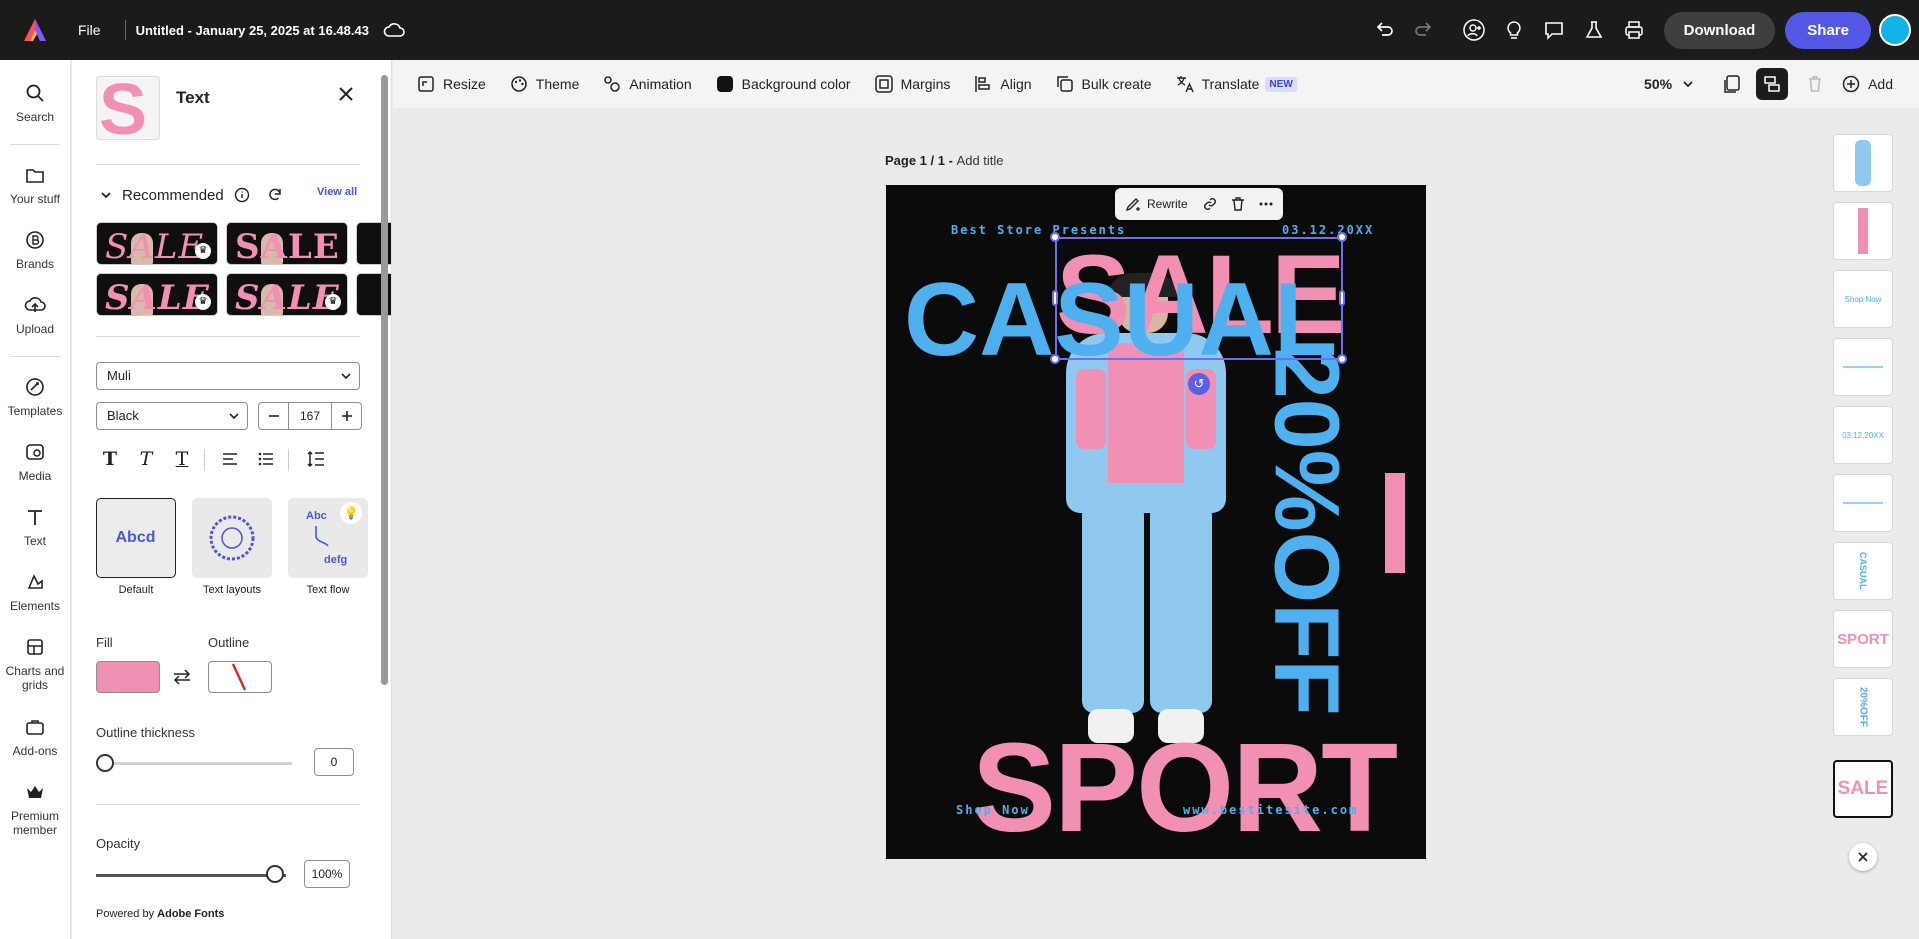  What do you see at coordinates (1732, 84) in the screenshot?
I see `pages-icon` at bounding box center [1732, 84].